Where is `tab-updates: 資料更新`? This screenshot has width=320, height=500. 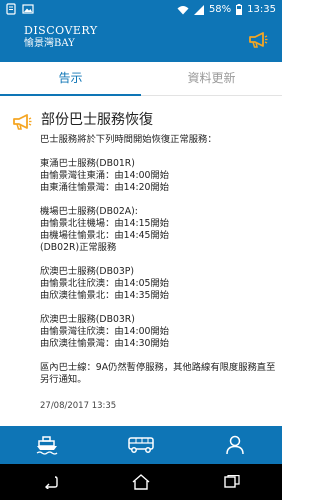
tab-updates: 資料更新 is located at coordinates (211, 78).